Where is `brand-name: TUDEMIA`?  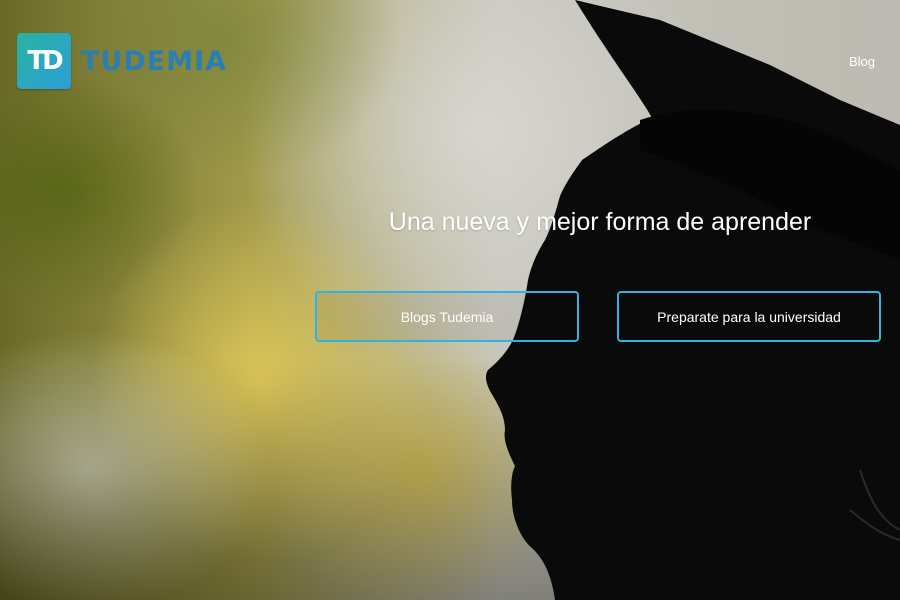 brand-name: TUDEMIA is located at coordinates (154, 61).